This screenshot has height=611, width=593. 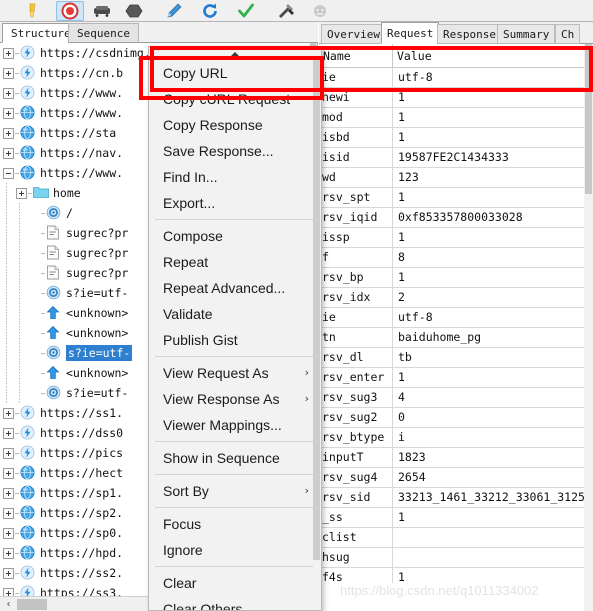 I want to click on menu-vscroll-thumb, so click(x=316, y=310).